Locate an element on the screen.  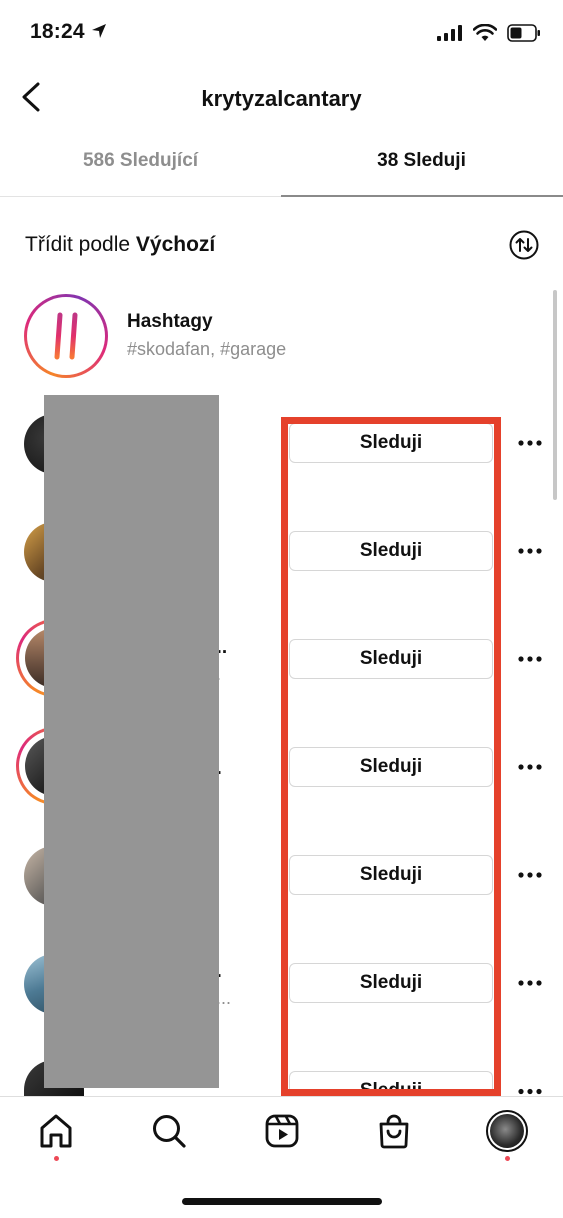
status-indicators is located at coordinates (489, 33).